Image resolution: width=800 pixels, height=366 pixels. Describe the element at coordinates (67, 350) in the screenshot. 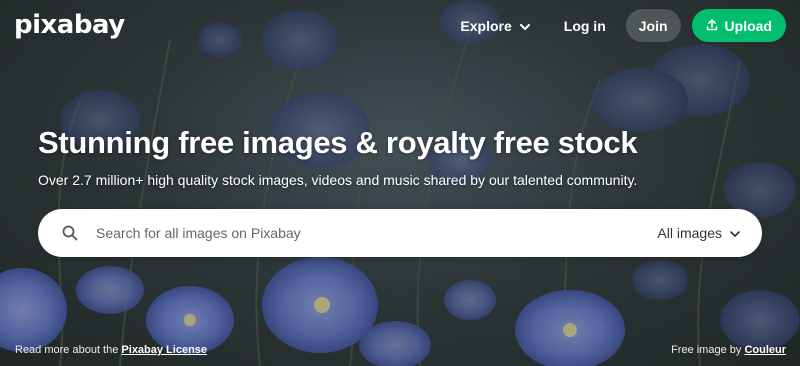

I see `license-prefix: Read more about the` at that location.